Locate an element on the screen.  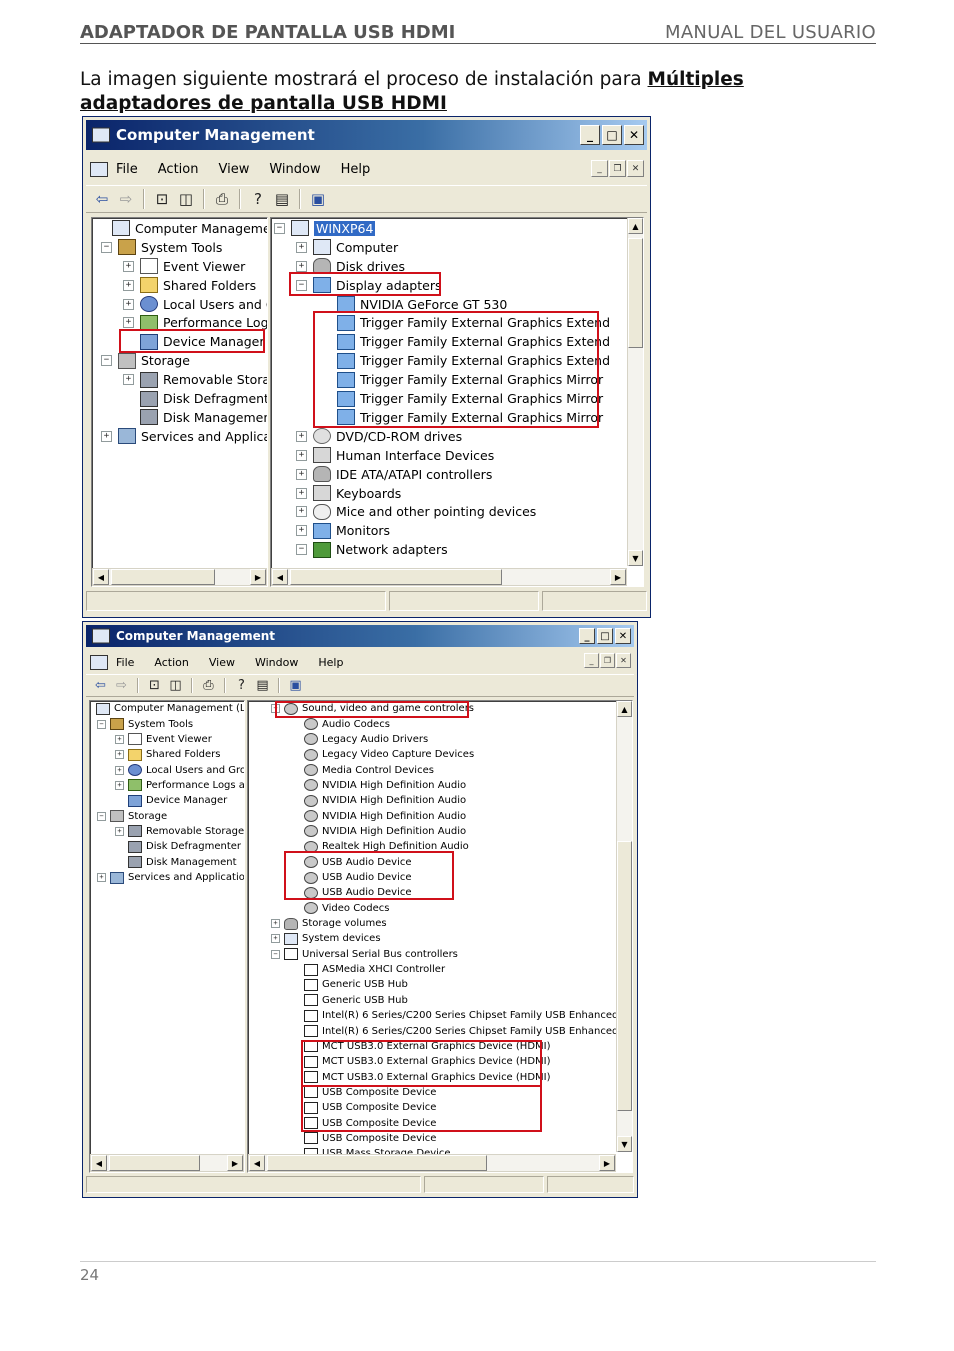
tree-node: Mice and other pointing devices is located at coordinates (424, 512).